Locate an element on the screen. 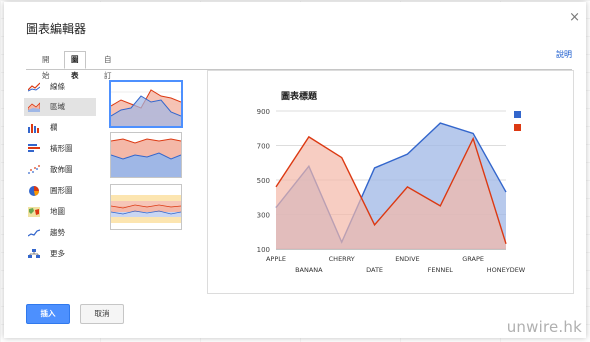 The width and height of the screenshot is (590, 342). x-tick-label: BANANA is located at coordinates (309, 270).